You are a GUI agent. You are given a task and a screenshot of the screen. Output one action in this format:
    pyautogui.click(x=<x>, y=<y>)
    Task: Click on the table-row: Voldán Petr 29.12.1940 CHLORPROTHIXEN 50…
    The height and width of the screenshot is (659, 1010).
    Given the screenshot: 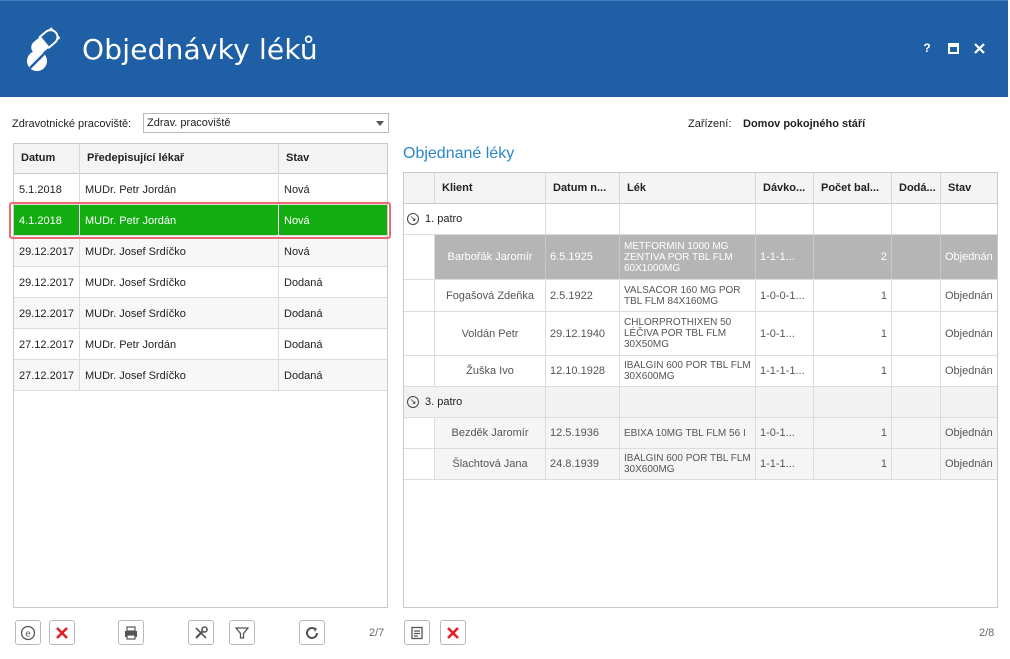 What is the action you would take?
    pyautogui.click(x=700, y=334)
    